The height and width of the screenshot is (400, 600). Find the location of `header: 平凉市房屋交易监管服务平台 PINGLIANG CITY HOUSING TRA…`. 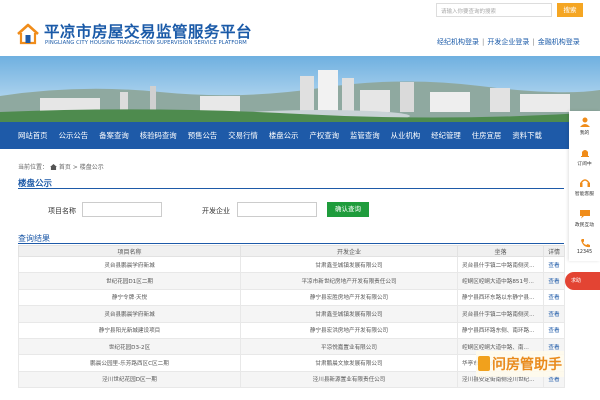

header: 平凉市房屋交易监管服务平台 PINGLIANG CITY HOUSING TRA… is located at coordinates (300, 28).